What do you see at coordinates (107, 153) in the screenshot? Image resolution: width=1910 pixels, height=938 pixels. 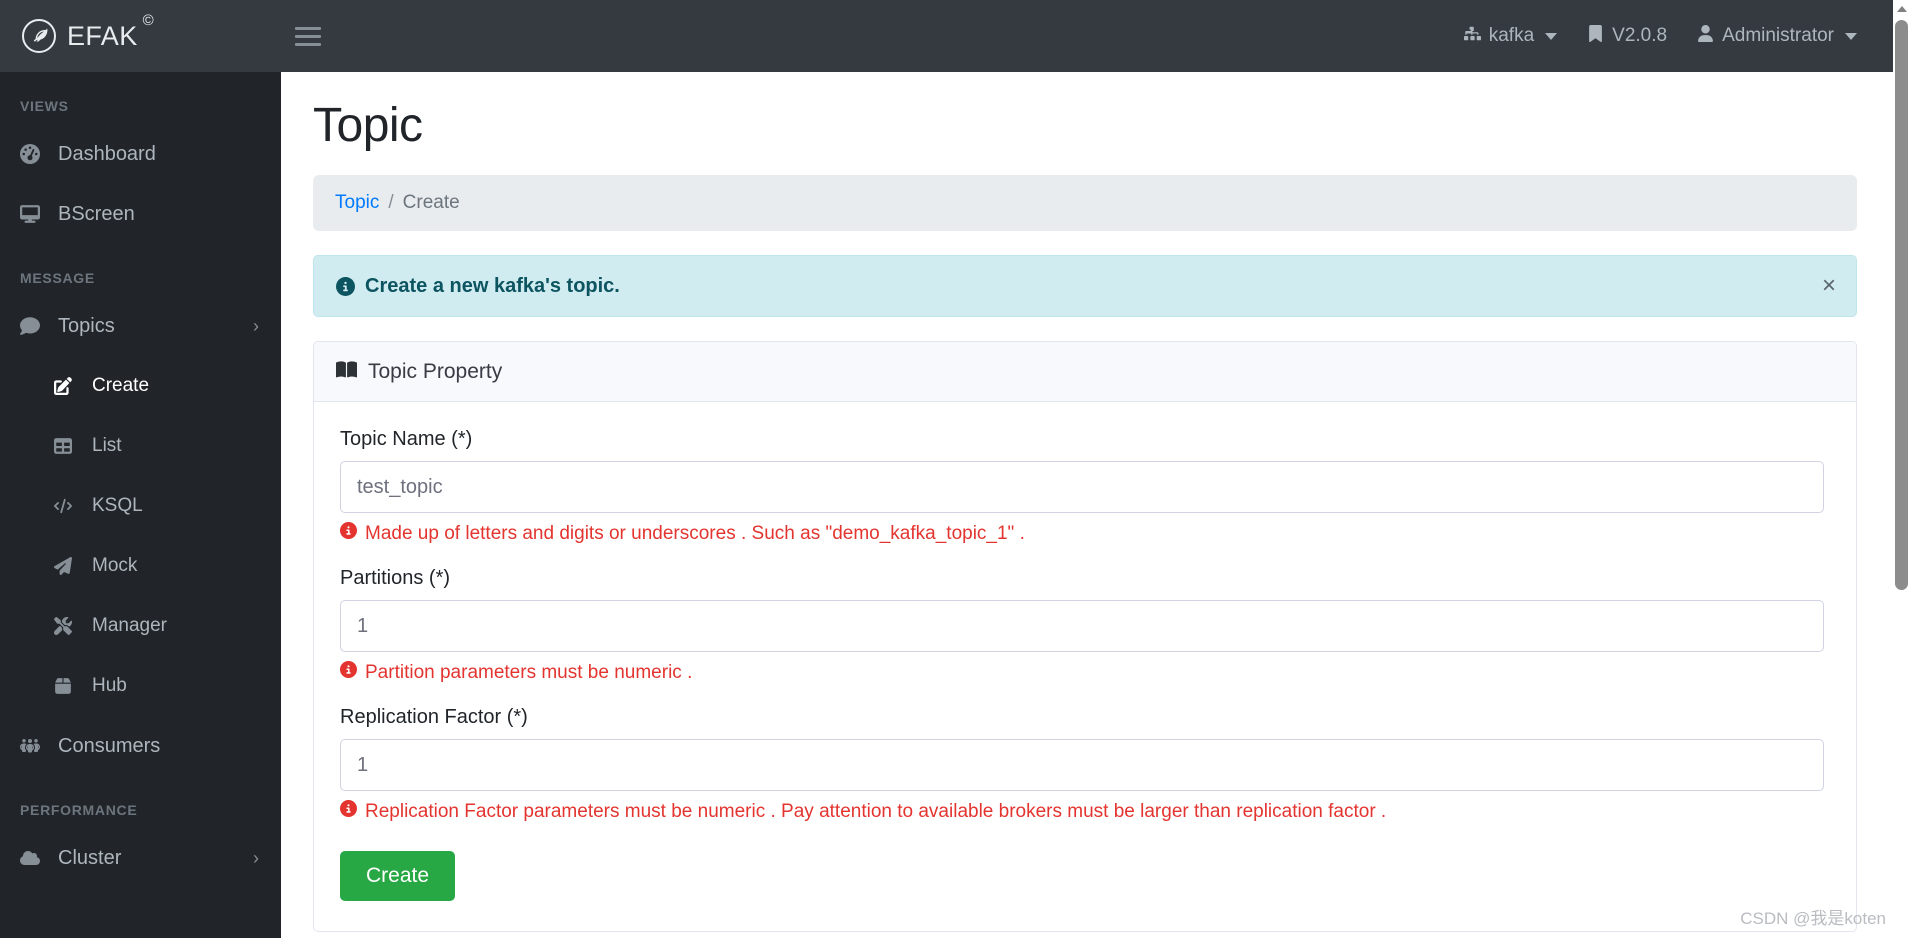 I see `sidebar-item-label: Dashboard` at bounding box center [107, 153].